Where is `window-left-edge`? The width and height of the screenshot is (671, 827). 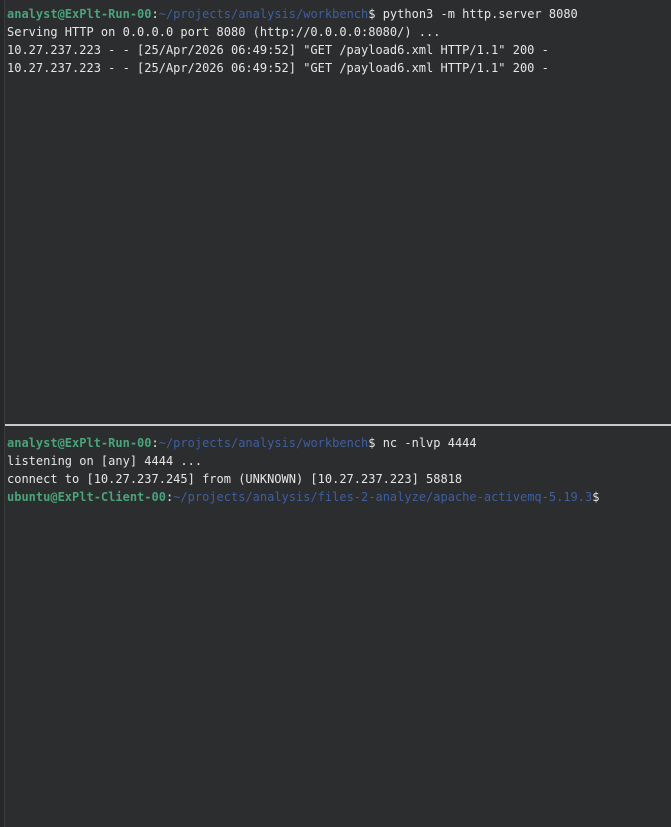
window-left-edge is located at coordinates (2, 413).